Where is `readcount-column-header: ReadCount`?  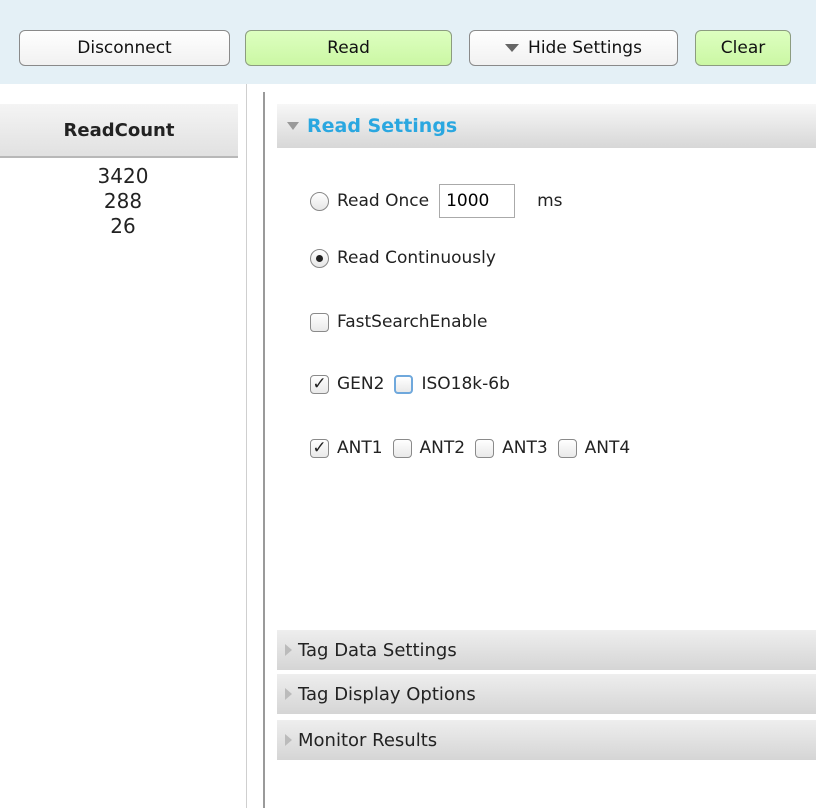 readcount-column-header: ReadCount is located at coordinates (119, 131).